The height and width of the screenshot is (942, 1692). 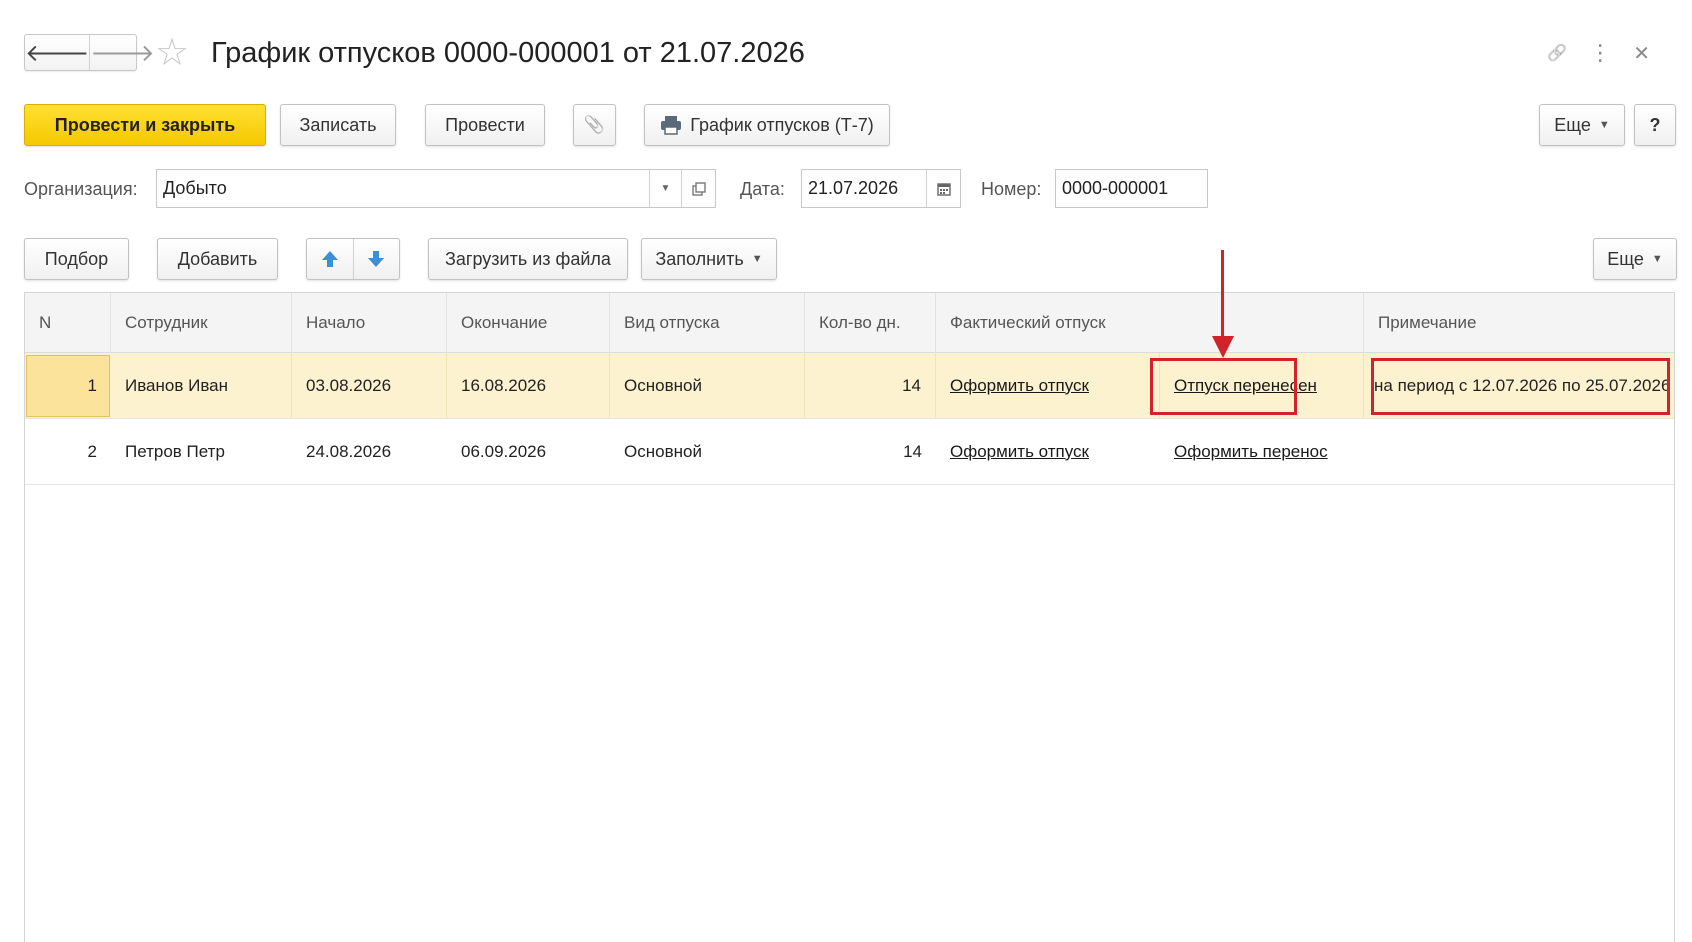 I want to click on paperclip-icon: 📎, so click(x=594, y=124).